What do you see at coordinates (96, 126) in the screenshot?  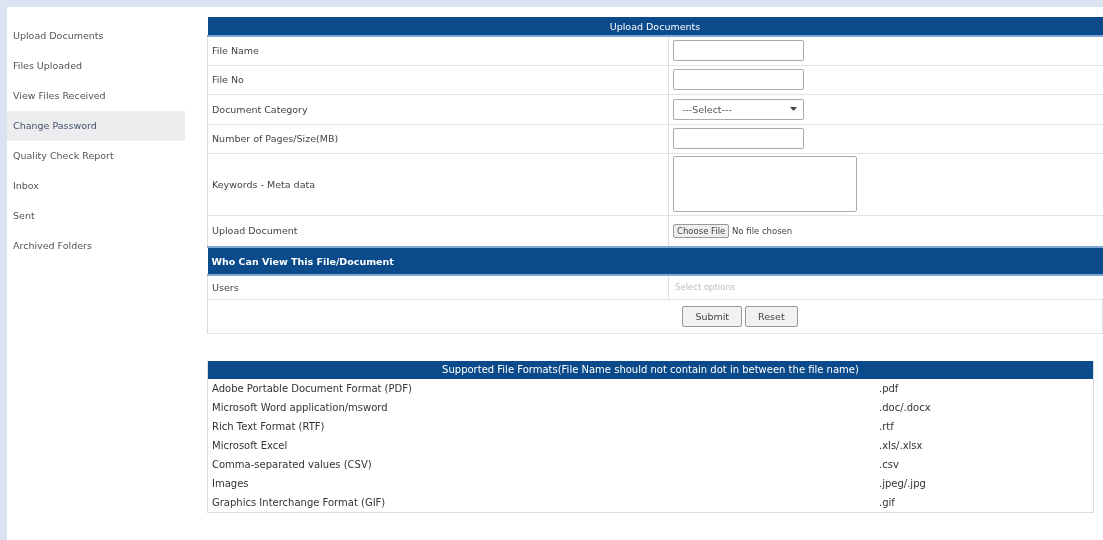 I see `sidebar-item: Change Password` at bounding box center [96, 126].